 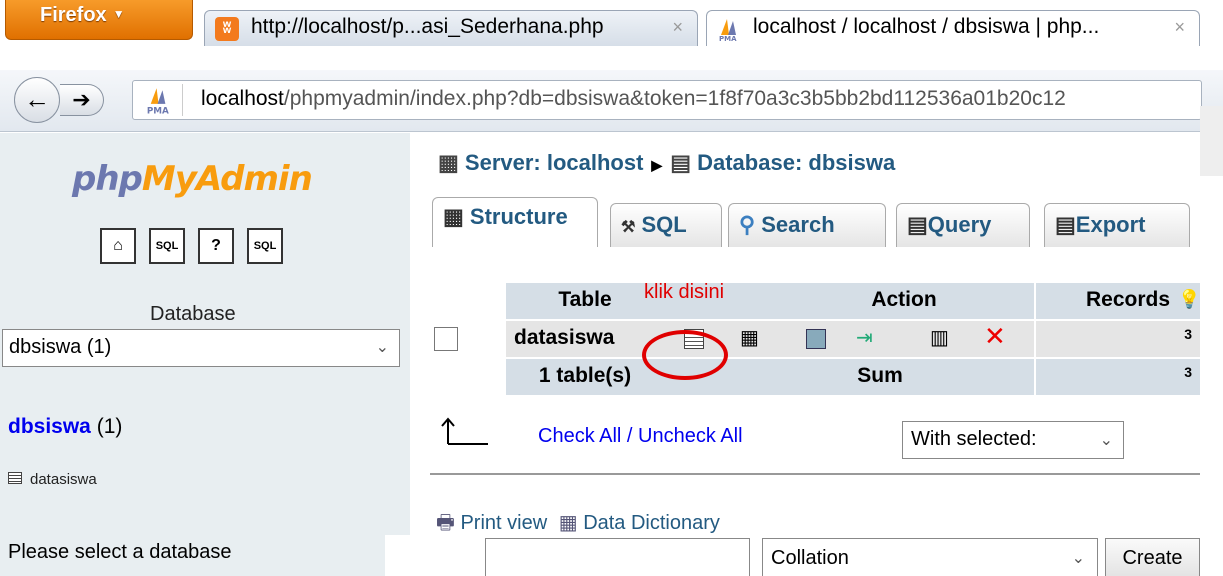 I want to click on drop-icon: ✕, so click(x=995, y=336).